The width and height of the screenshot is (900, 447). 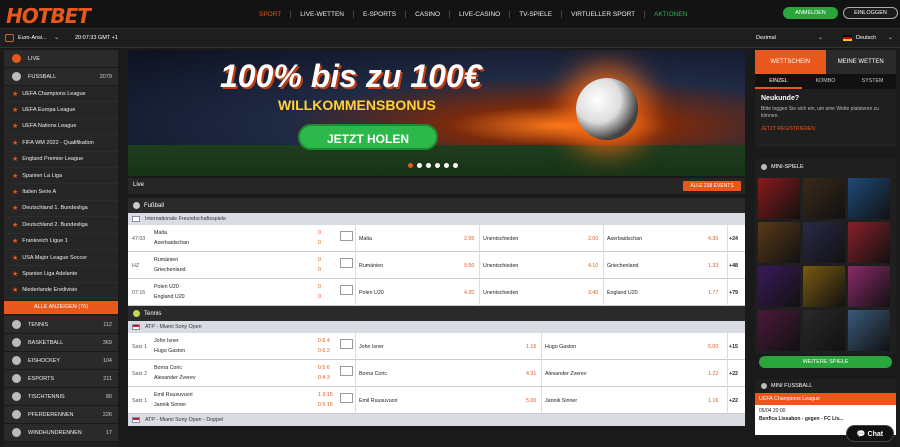 What do you see at coordinates (860, 62) in the screenshot?
I see `tab-my-bets: MEINE WETTEN` at bounding box center [860, 62].